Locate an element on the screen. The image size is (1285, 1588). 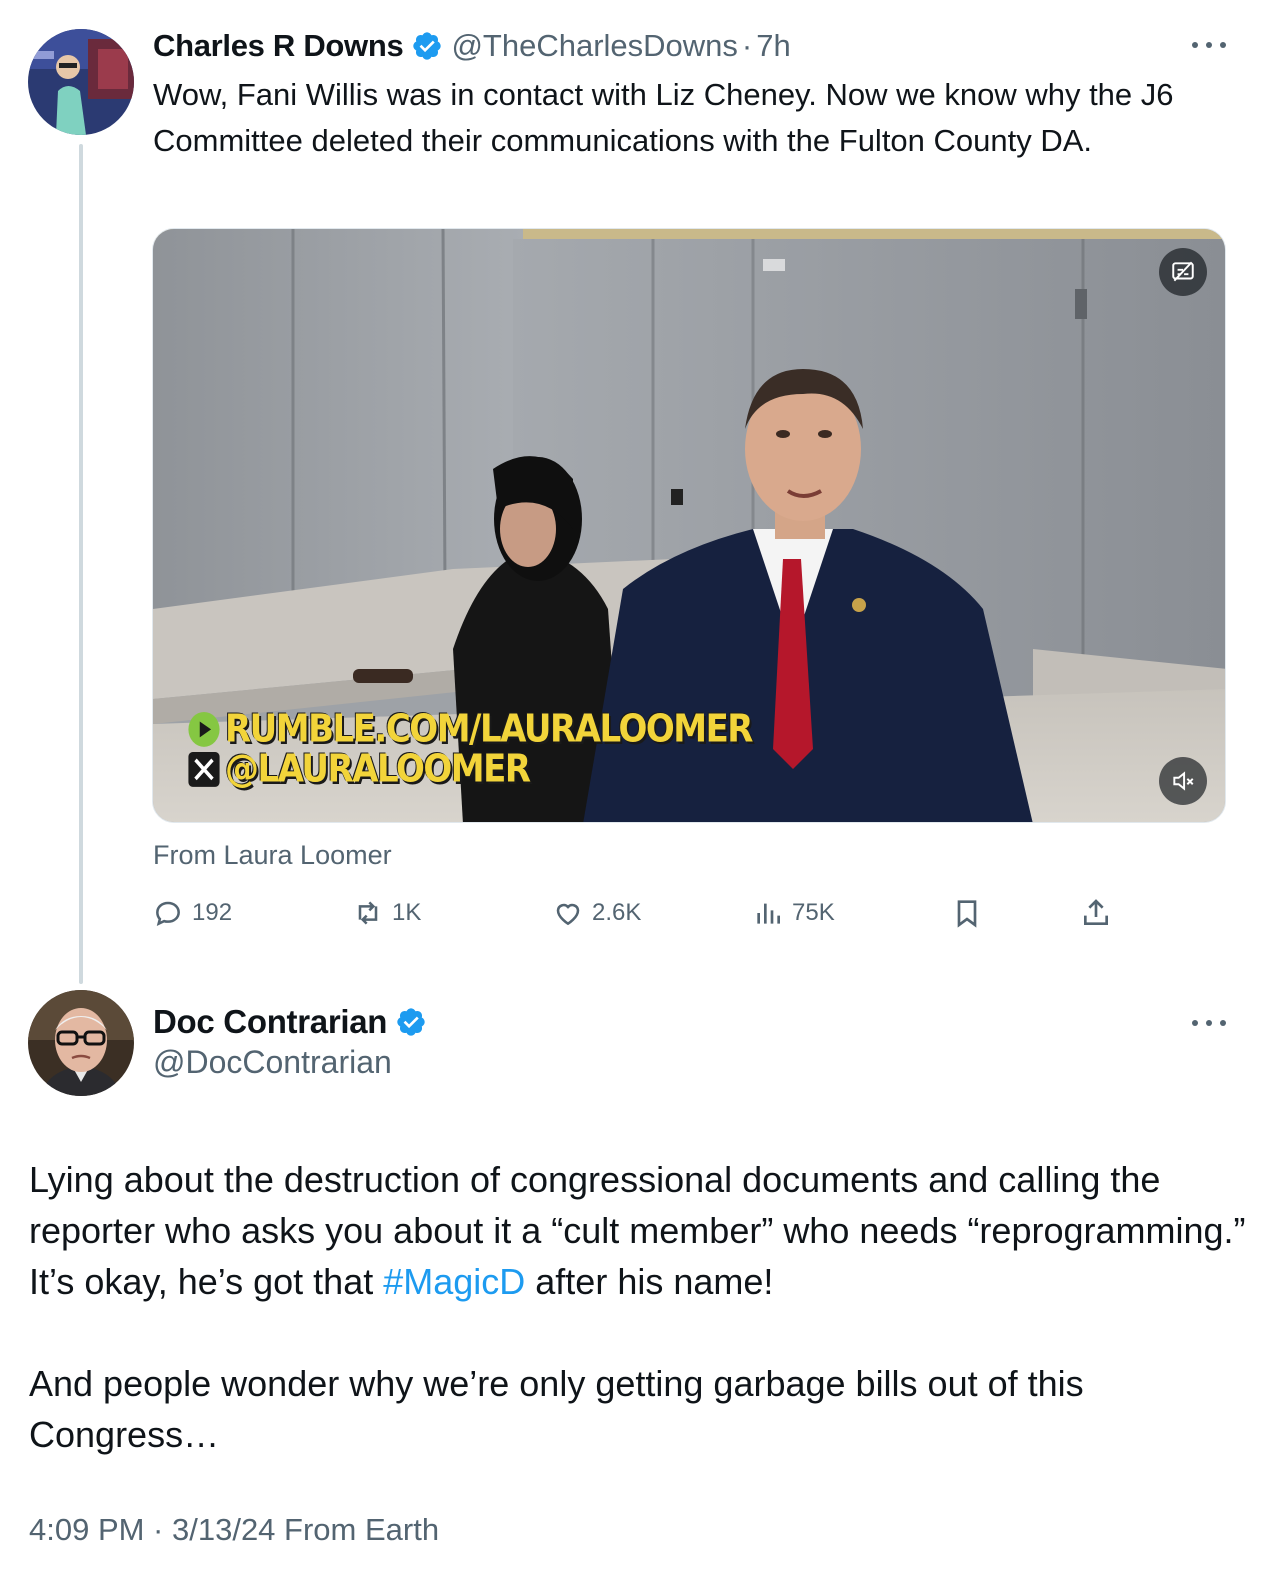
repost-count: 1K is located at coordinates (407, 912).